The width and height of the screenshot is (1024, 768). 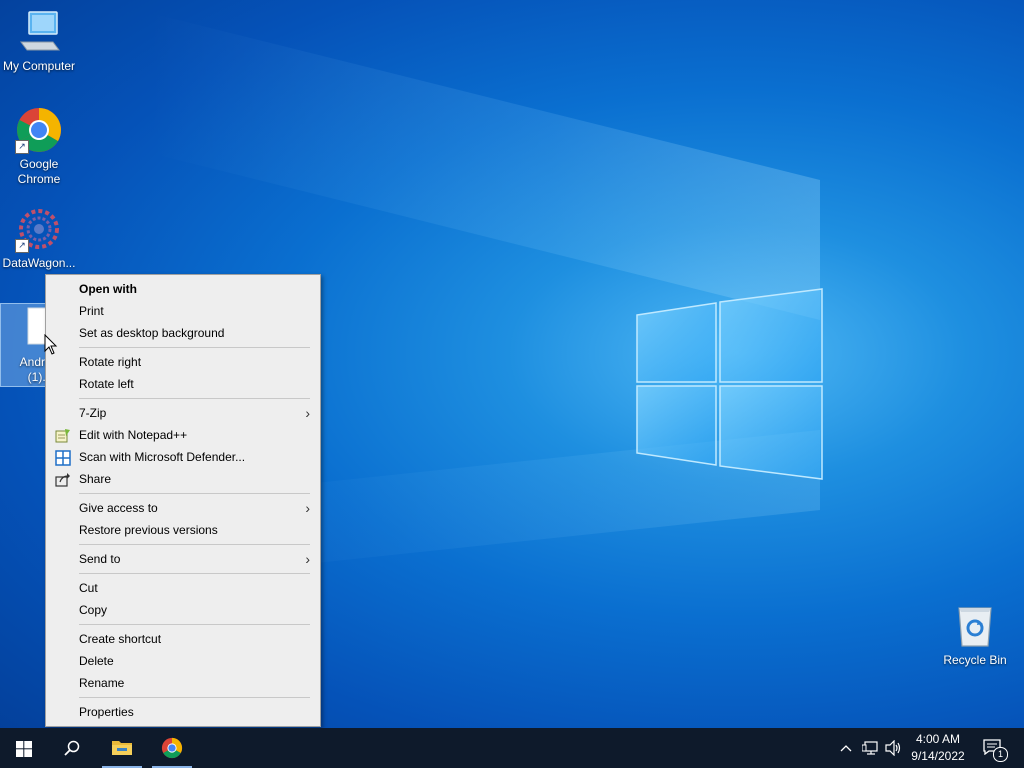 I want to click on menu-item-delete: Delete, so click(x=183, y=661).